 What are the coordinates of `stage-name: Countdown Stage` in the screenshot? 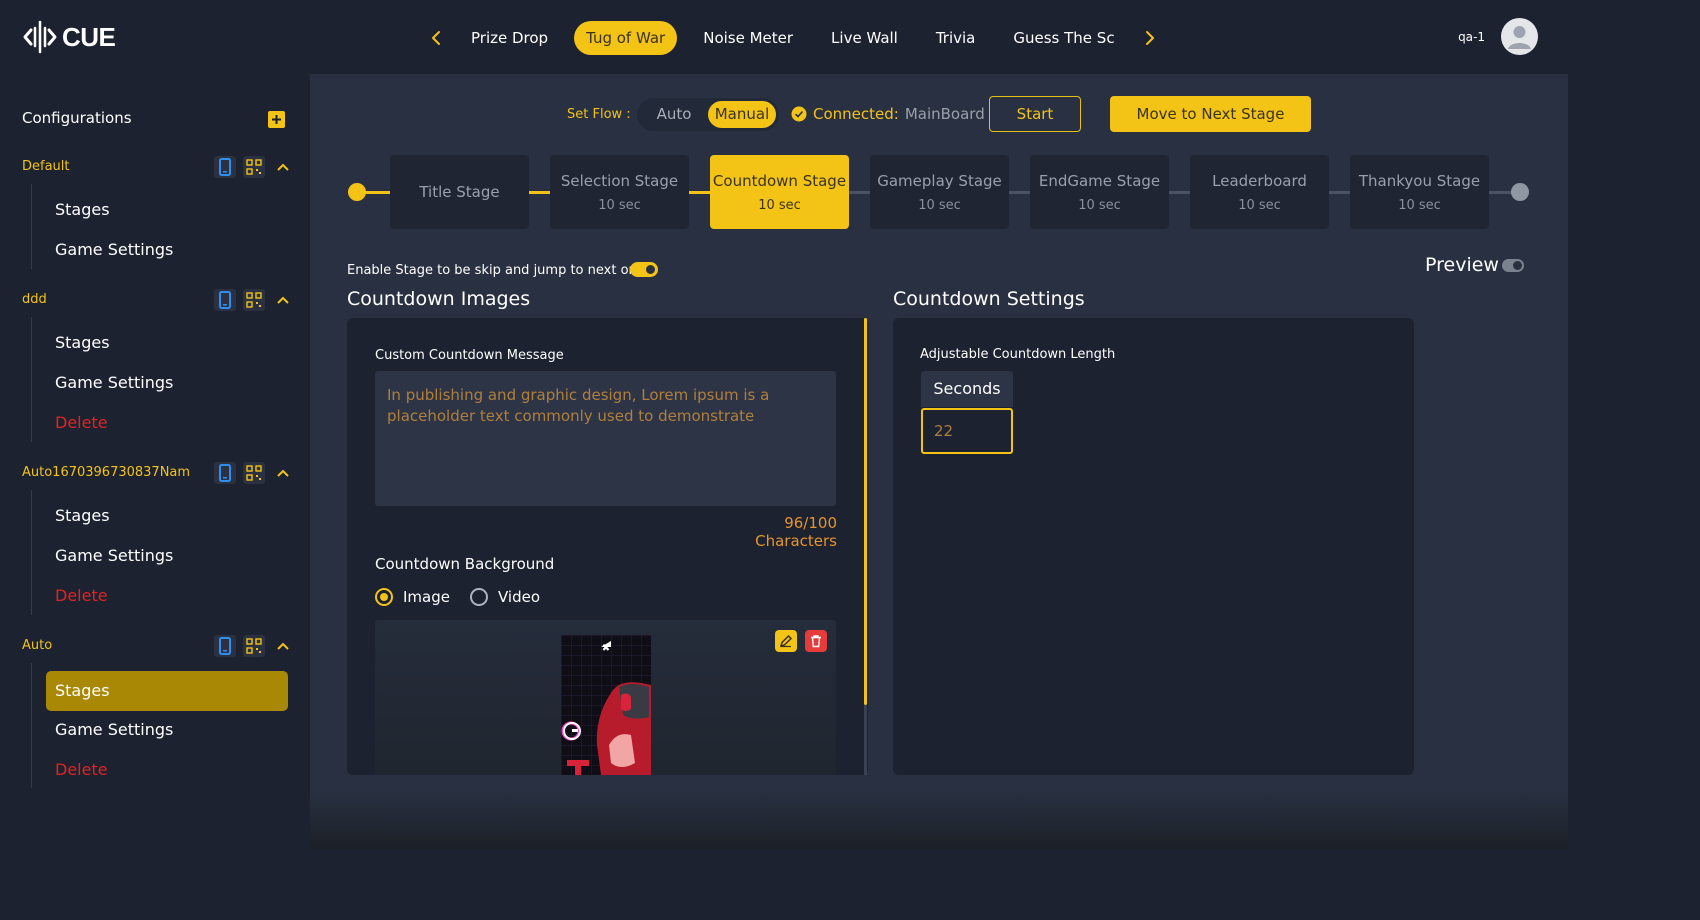 It's located at (779, 180).